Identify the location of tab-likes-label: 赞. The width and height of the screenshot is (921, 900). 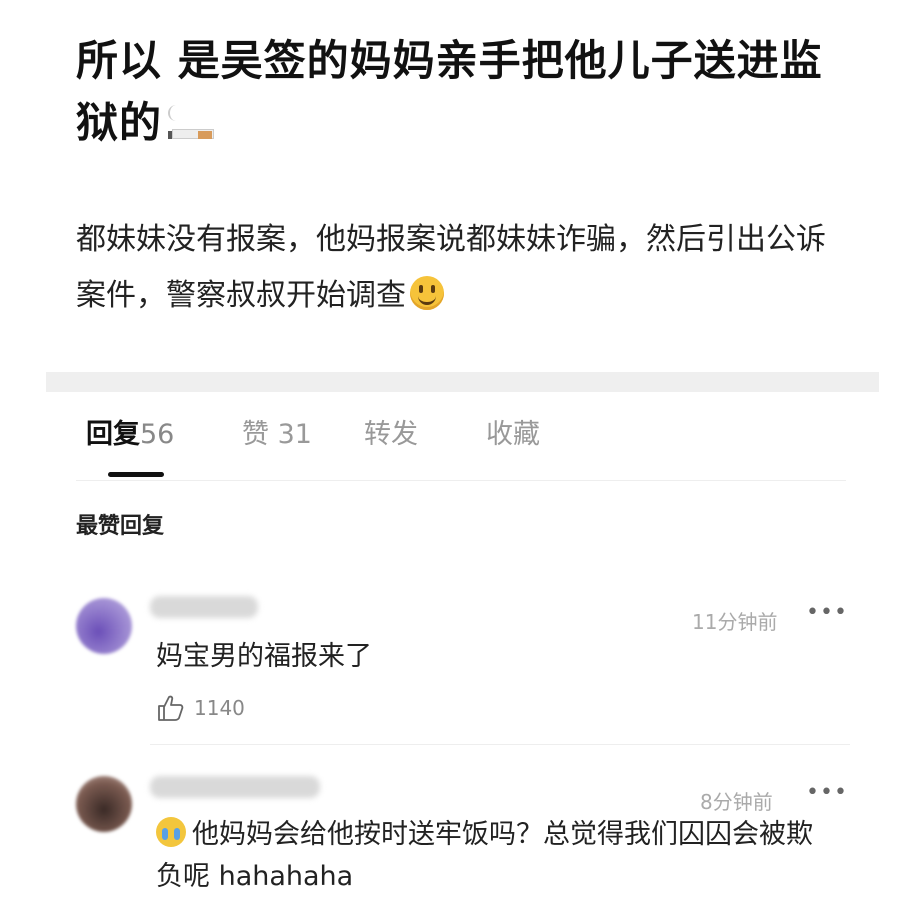
(255, 434).